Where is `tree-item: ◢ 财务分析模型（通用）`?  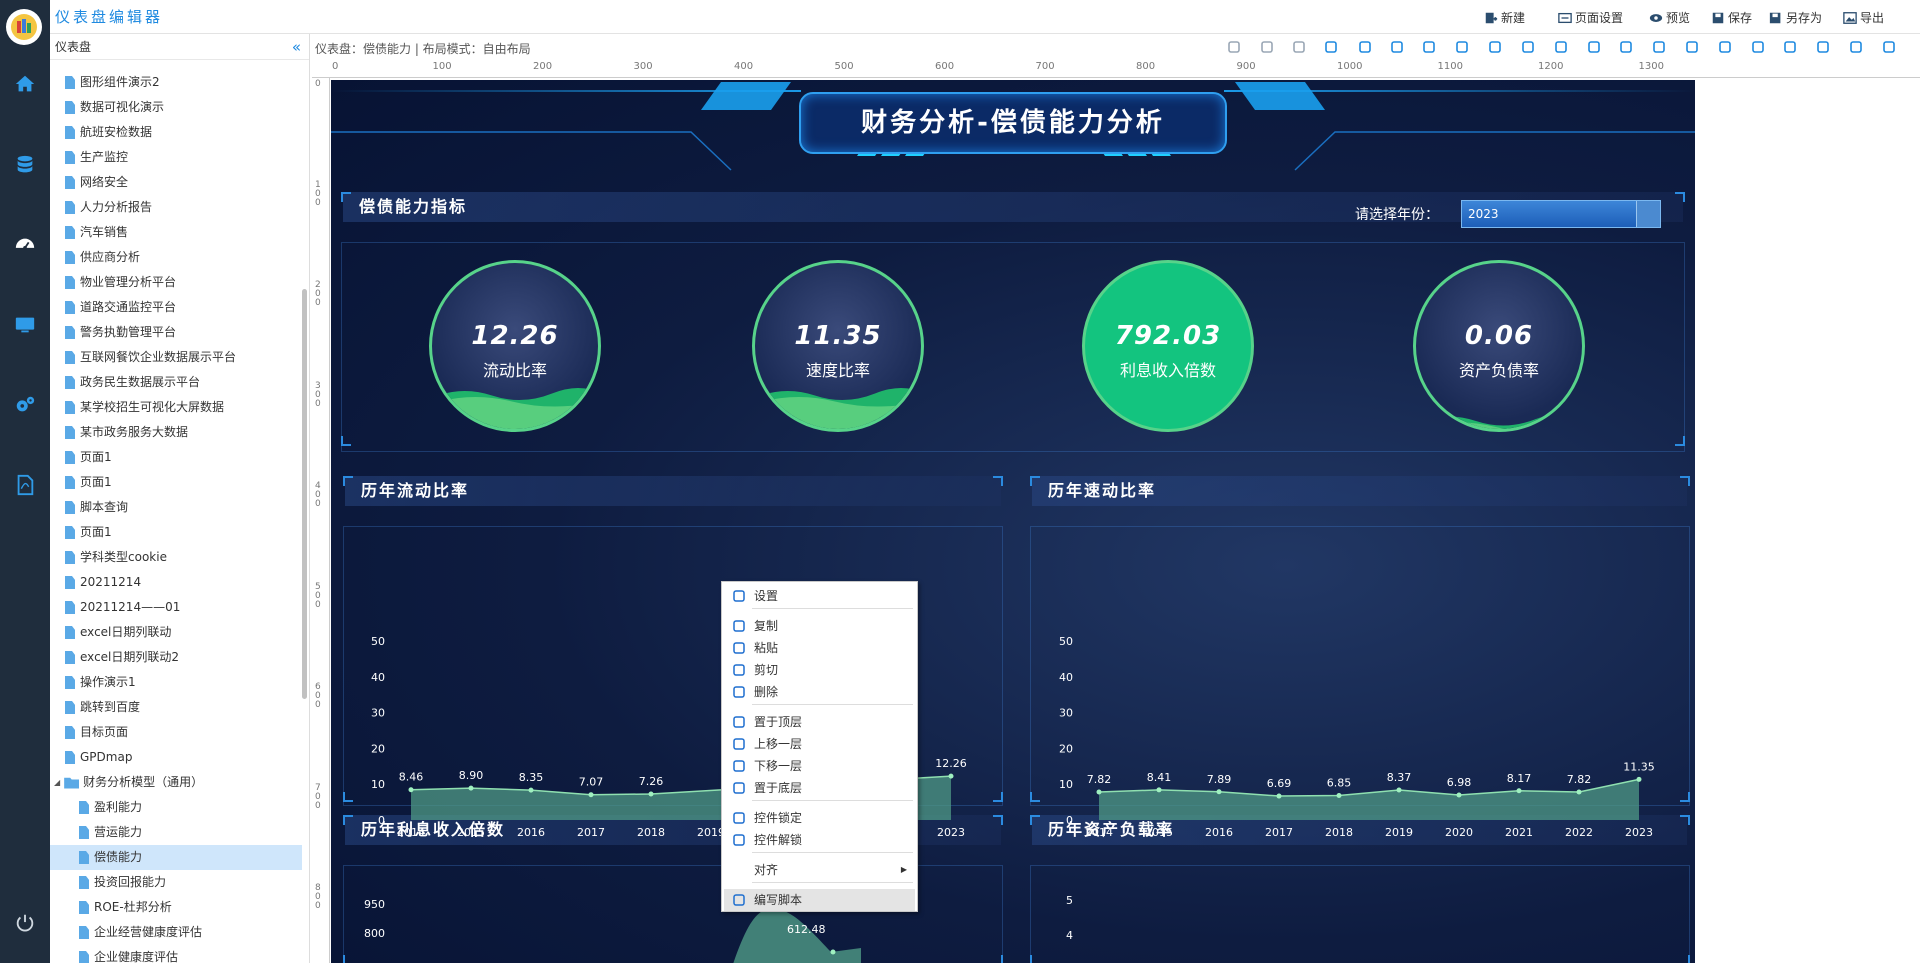 tree-item: ◢ 财务分析模型（通用） is located at coordinates (176, 782).